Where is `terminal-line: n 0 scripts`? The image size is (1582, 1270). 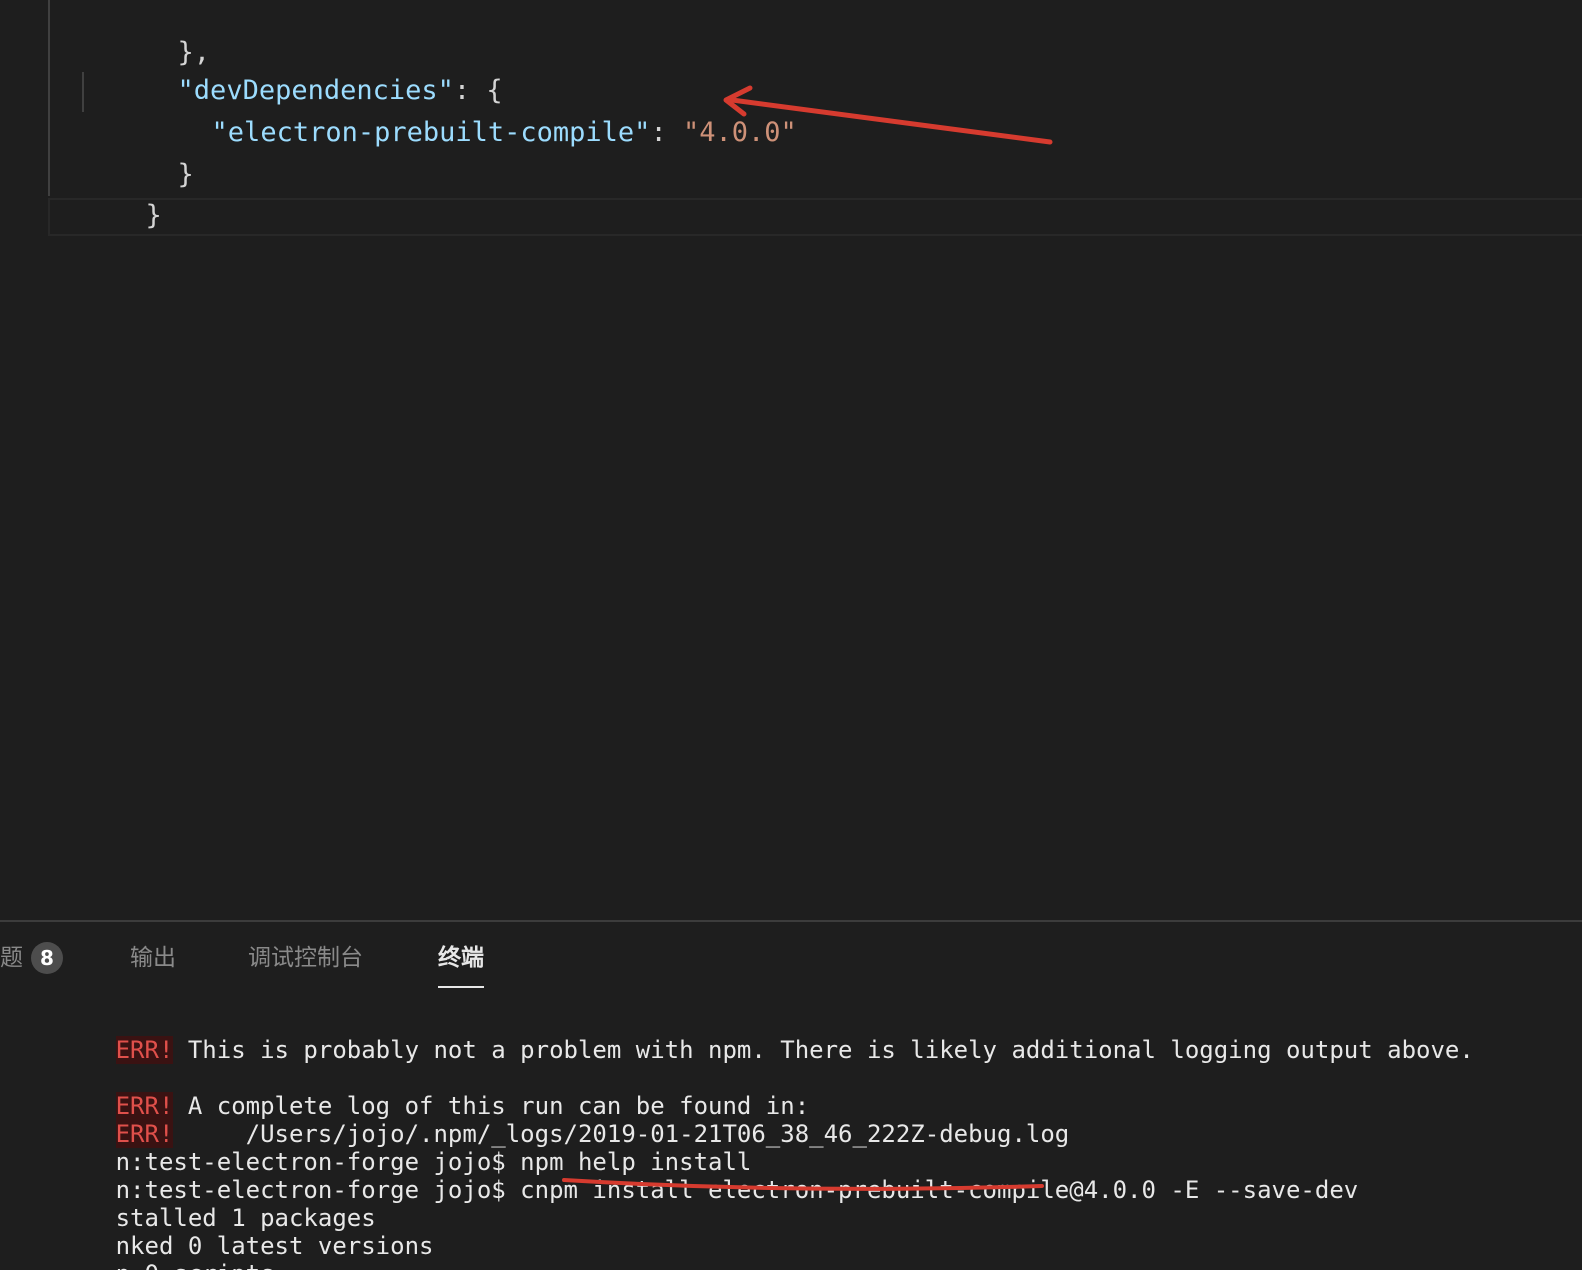
terminal-line: n 0 scripts is located at coordinates (137, 1251).